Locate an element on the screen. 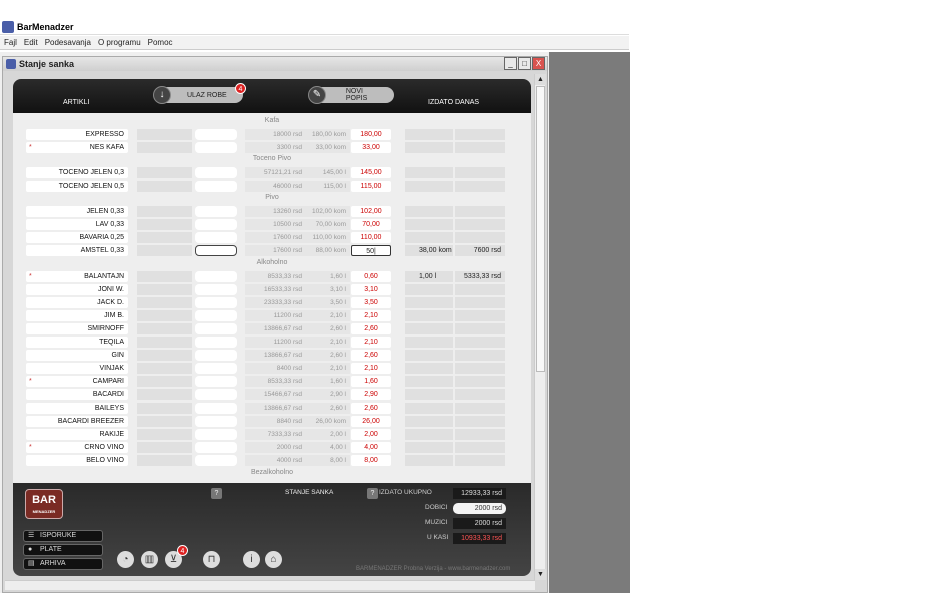 The width and height of the screenshot is (950, 614). arhiva-button: ▤ ARHIVA is located at coordinates (63, 564).